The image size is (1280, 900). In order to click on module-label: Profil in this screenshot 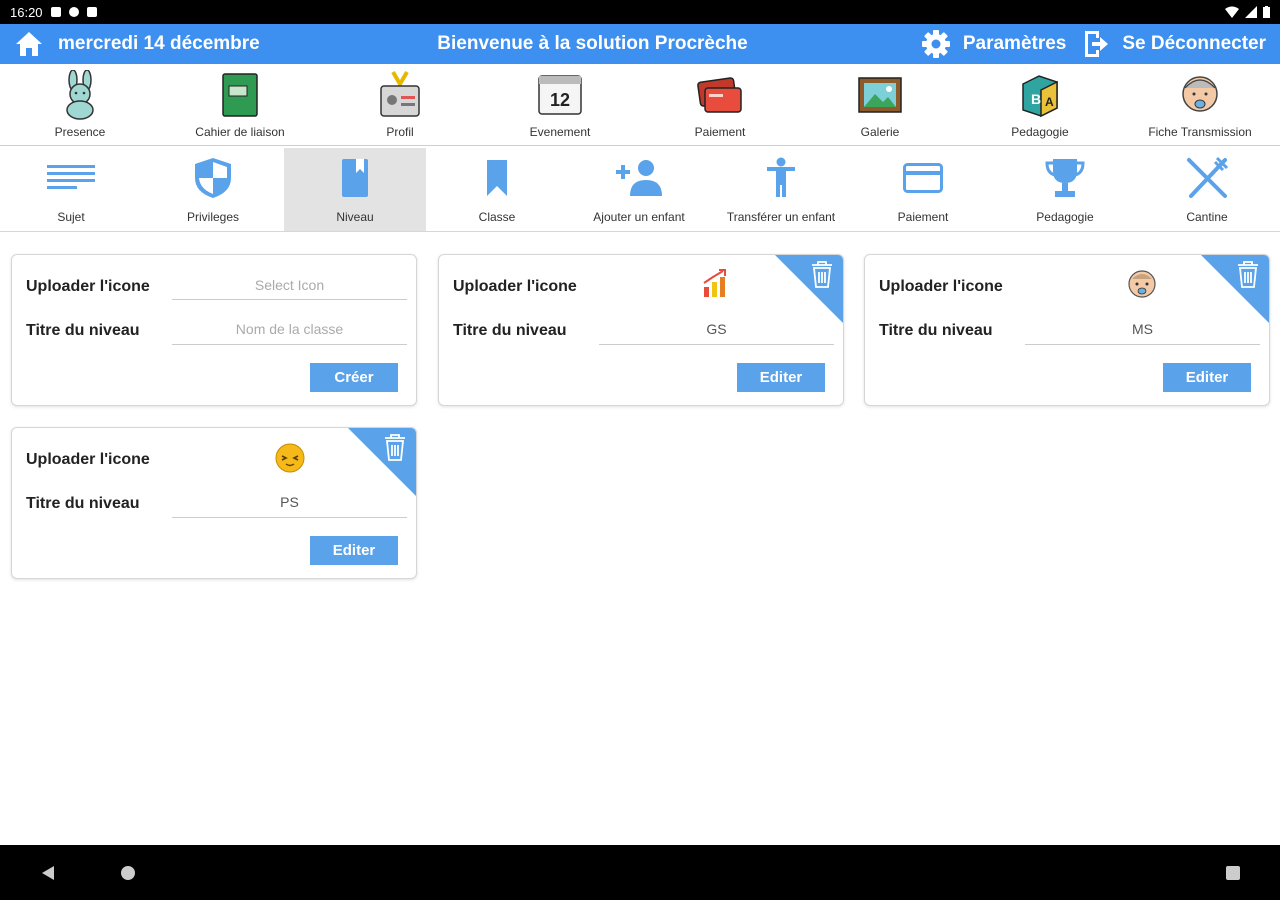, I will do `click(400, 132)`.